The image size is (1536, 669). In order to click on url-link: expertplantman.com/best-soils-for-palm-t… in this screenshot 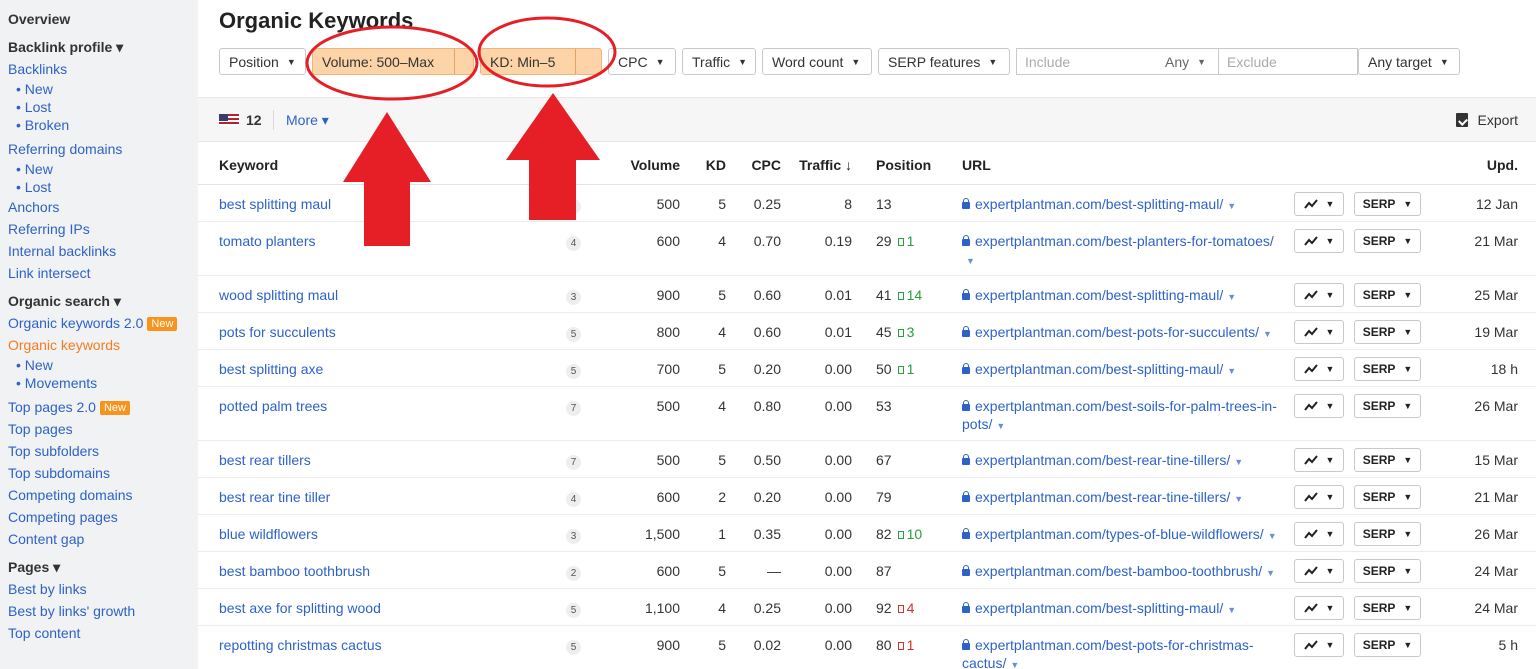, I will do `click(1119, 415)`.